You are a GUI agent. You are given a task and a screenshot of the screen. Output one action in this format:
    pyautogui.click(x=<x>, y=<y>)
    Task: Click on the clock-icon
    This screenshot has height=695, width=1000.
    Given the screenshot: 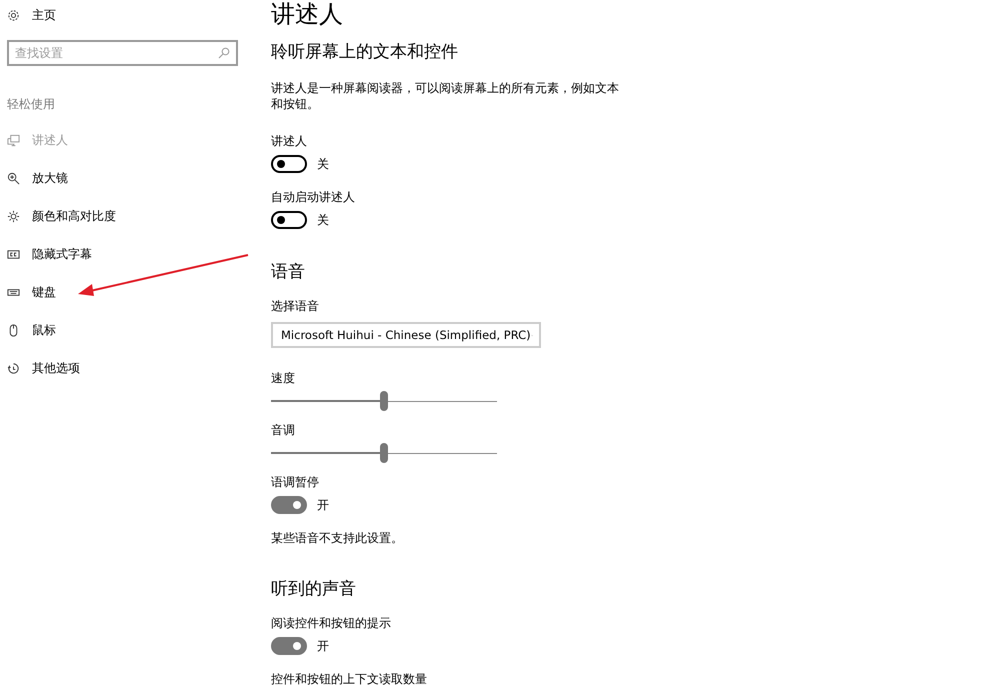 What is the action you would take?
    pyautogui.click(x=13, y=368)
    